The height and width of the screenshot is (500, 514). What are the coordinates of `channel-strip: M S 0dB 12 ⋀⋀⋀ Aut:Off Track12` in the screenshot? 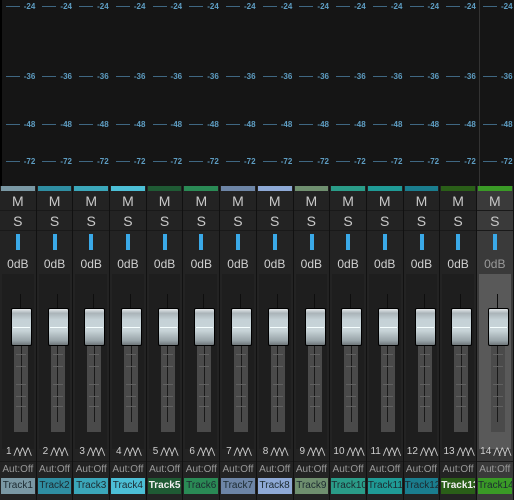 It's located at (422, 343).